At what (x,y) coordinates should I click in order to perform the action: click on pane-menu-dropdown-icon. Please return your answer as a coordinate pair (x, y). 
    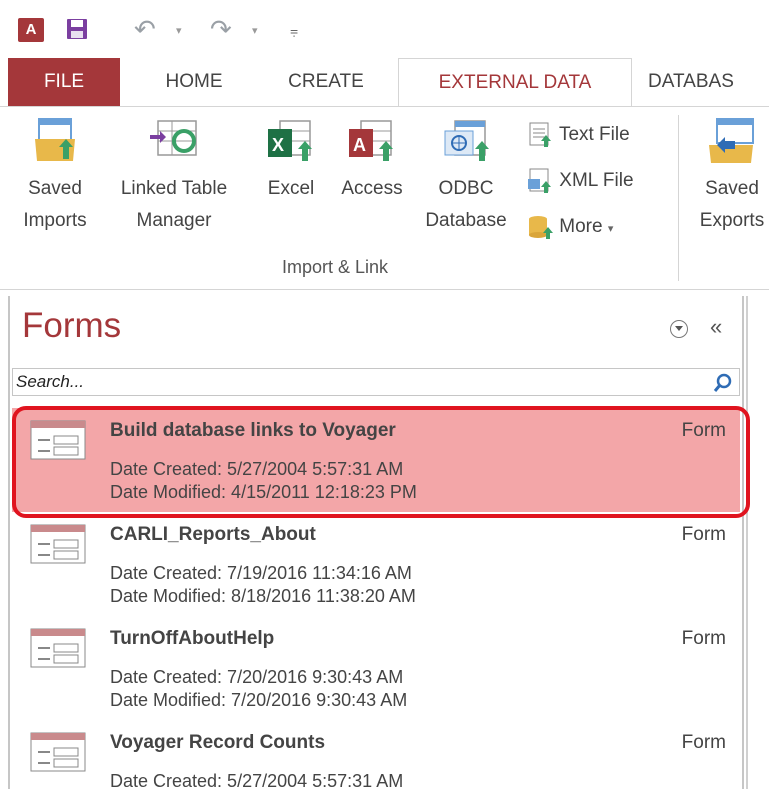
    Looking at the image, I should click on (679, 329).